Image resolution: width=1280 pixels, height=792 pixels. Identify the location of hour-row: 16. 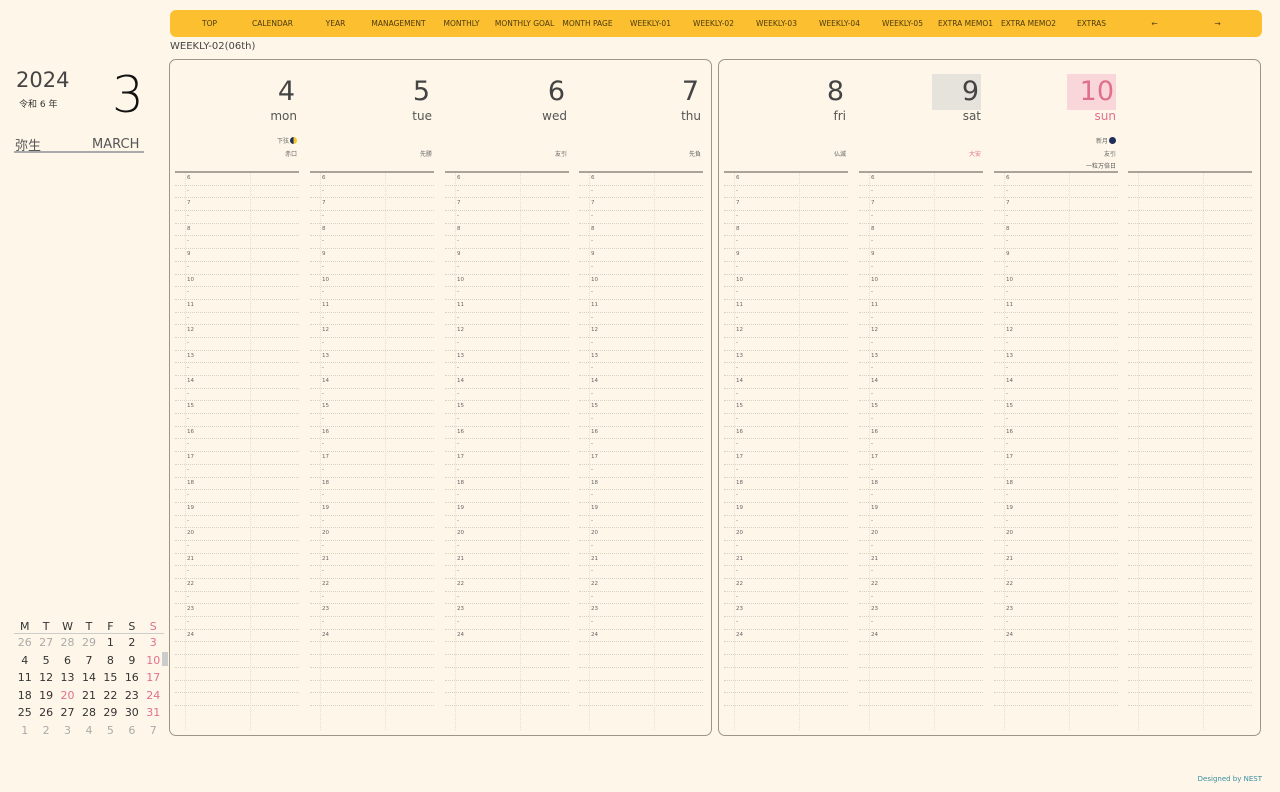
(1056, 433).